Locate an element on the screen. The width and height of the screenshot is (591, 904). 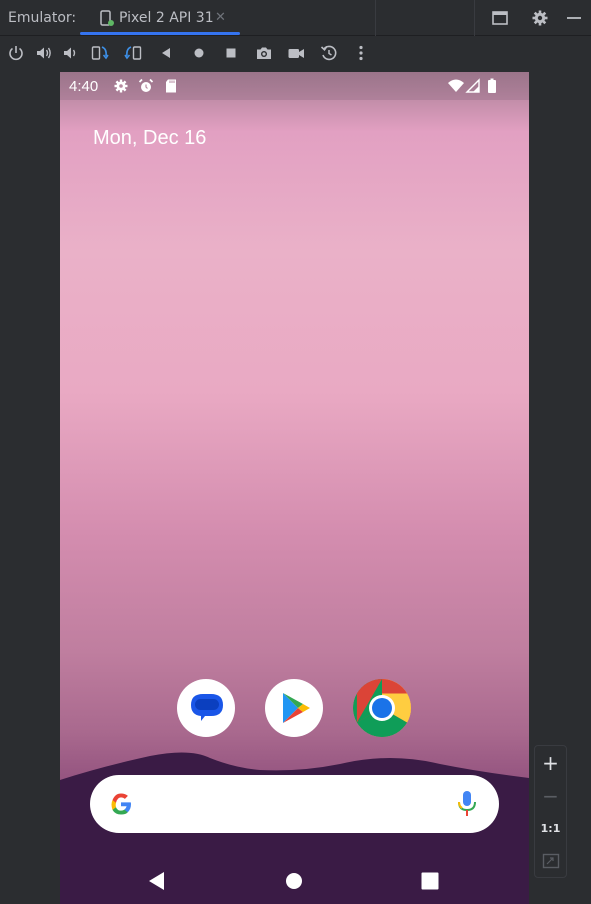
more-options-icon is located at coordinates (361, 53).